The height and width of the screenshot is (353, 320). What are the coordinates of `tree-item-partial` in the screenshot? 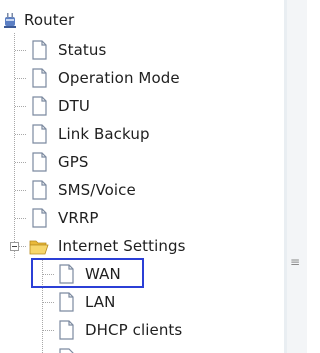 It's located at (70, 350).